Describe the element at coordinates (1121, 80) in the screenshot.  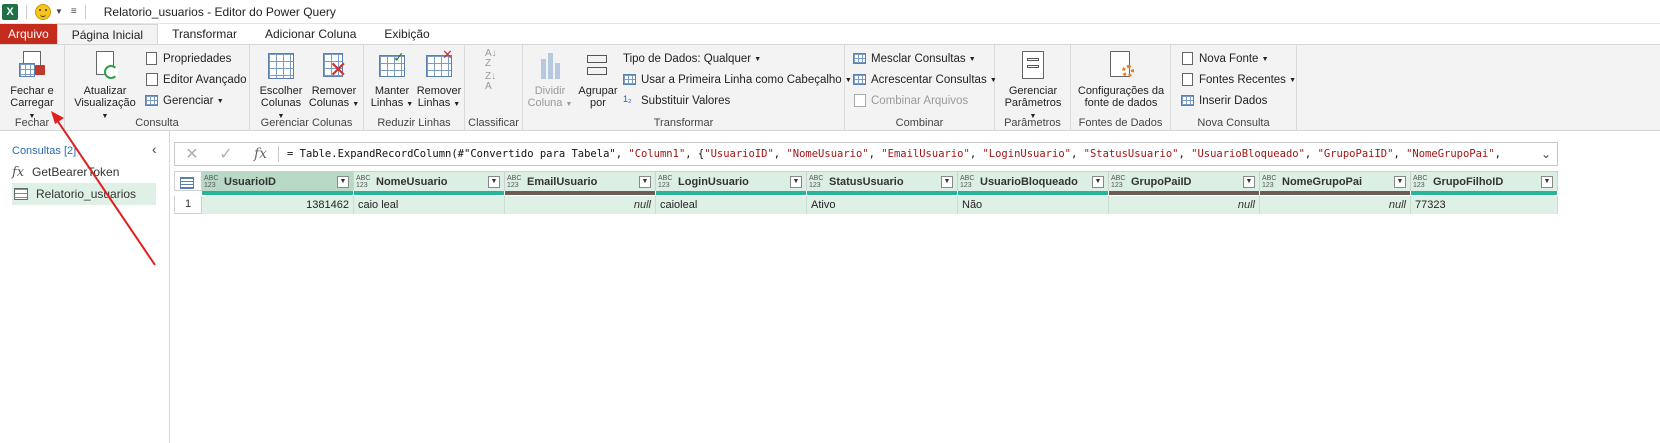
I see `data-source-settings-button: Configurações da fonte de dados` at that location.